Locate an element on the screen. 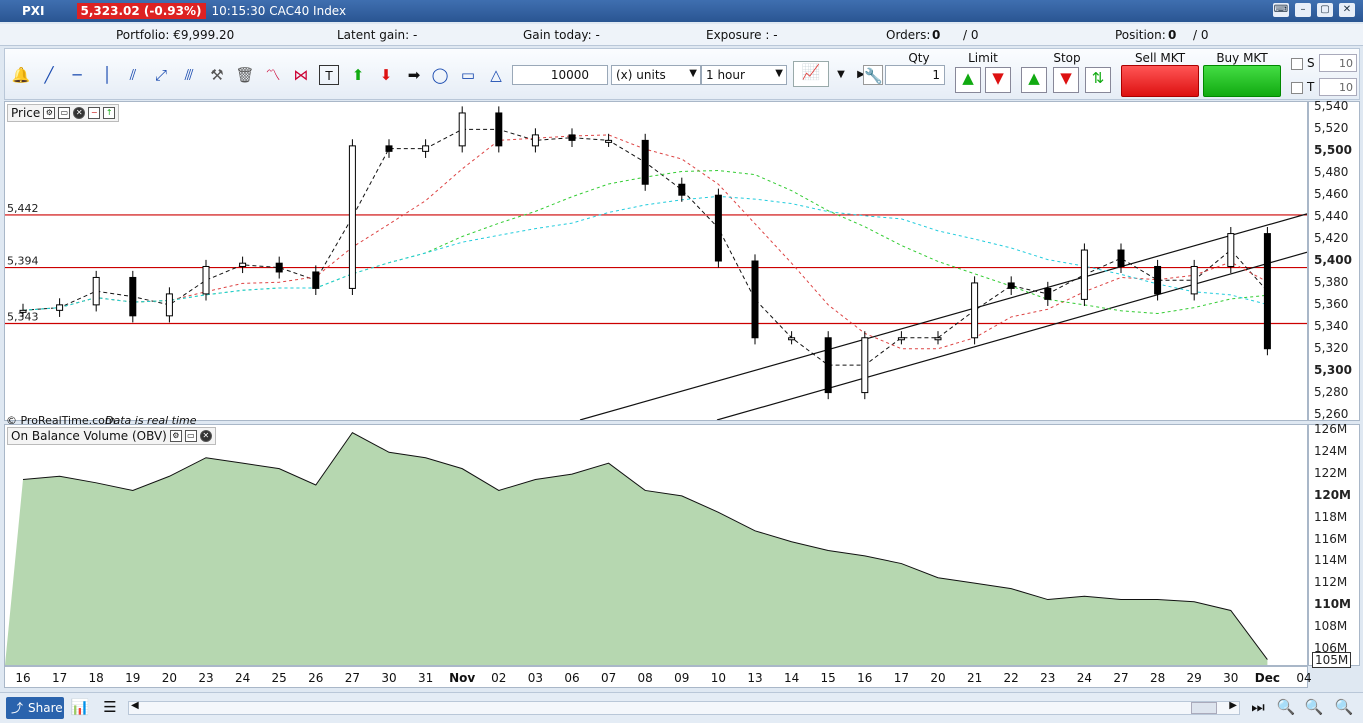 This screenshot has height=723, width=1363. obv-y-tick-label: 108M is located at coordinates (1331, 625).